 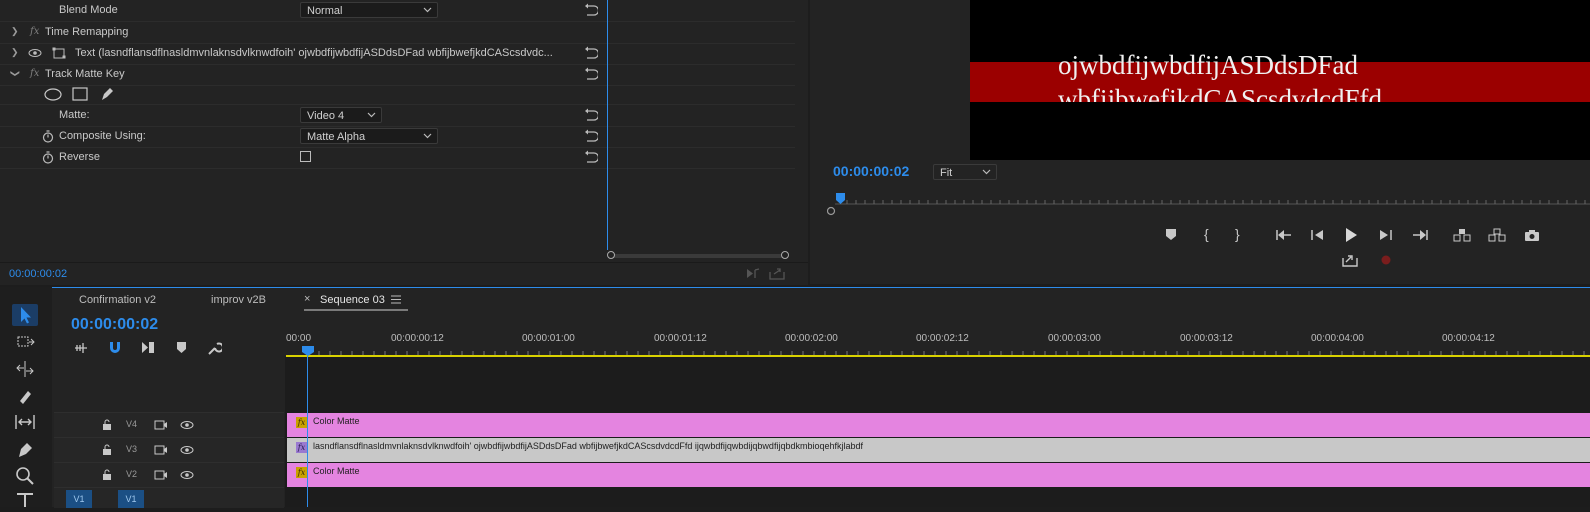 I want to click on track-name: V2, so click(x=132, y=474).